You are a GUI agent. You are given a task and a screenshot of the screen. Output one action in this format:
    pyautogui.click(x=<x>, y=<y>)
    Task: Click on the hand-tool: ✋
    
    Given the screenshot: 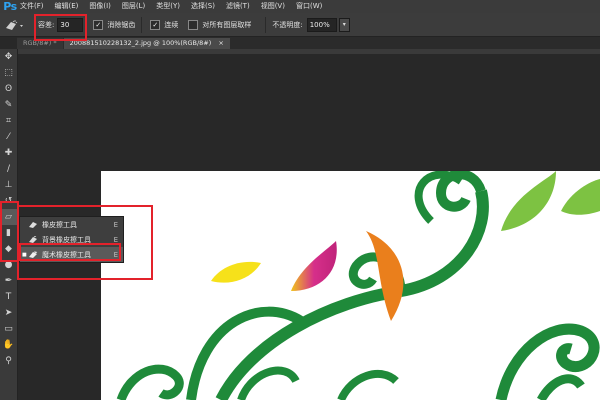 What is the action you would take?
    pyautogui.click(x=8, y=345)
    